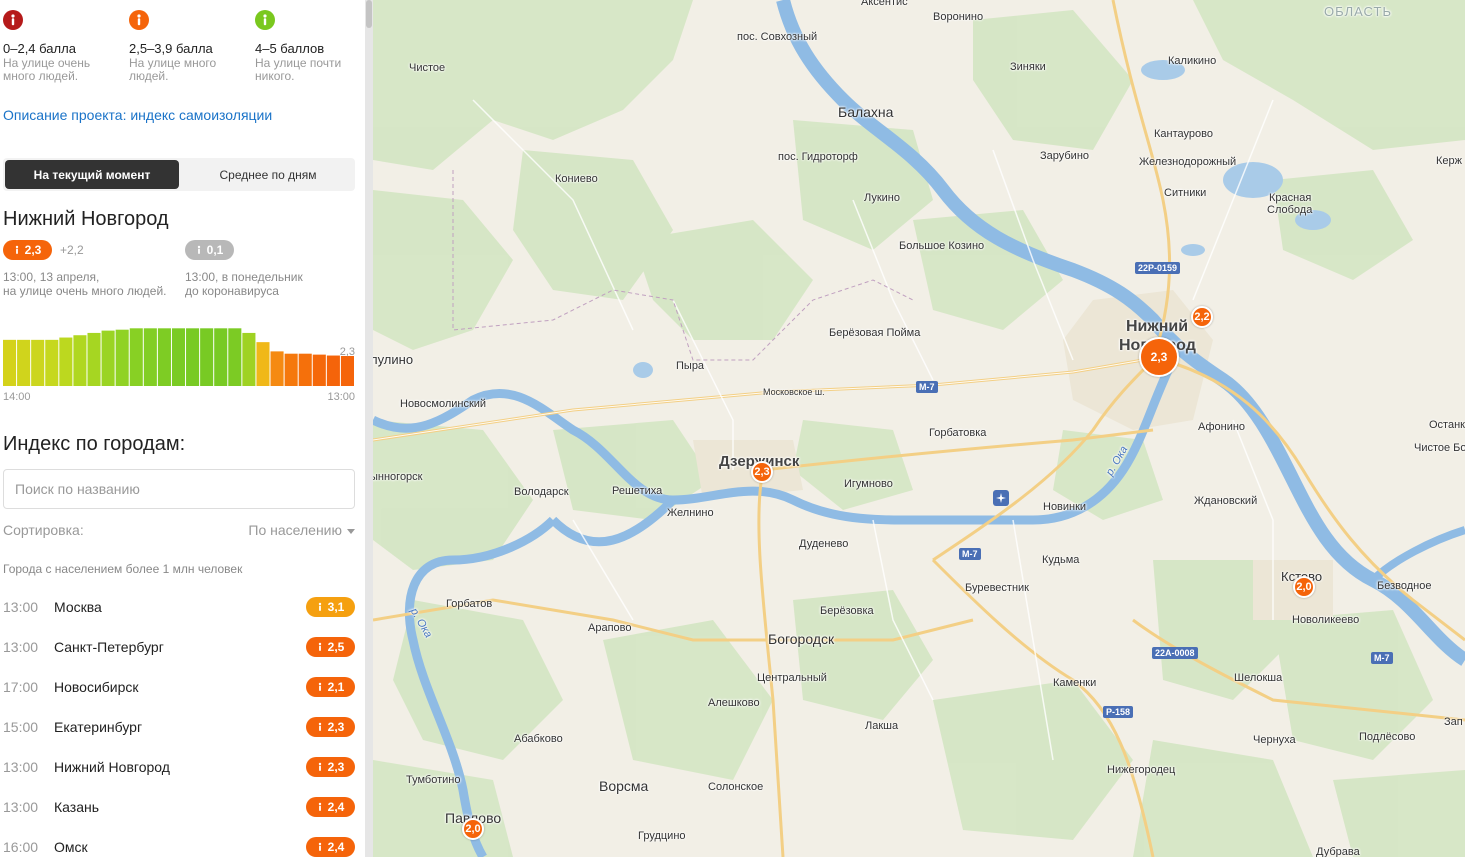 The width and height of the screenshot is (1465, 857). I want to click on map-label: Решетиха, so click(637, 491).